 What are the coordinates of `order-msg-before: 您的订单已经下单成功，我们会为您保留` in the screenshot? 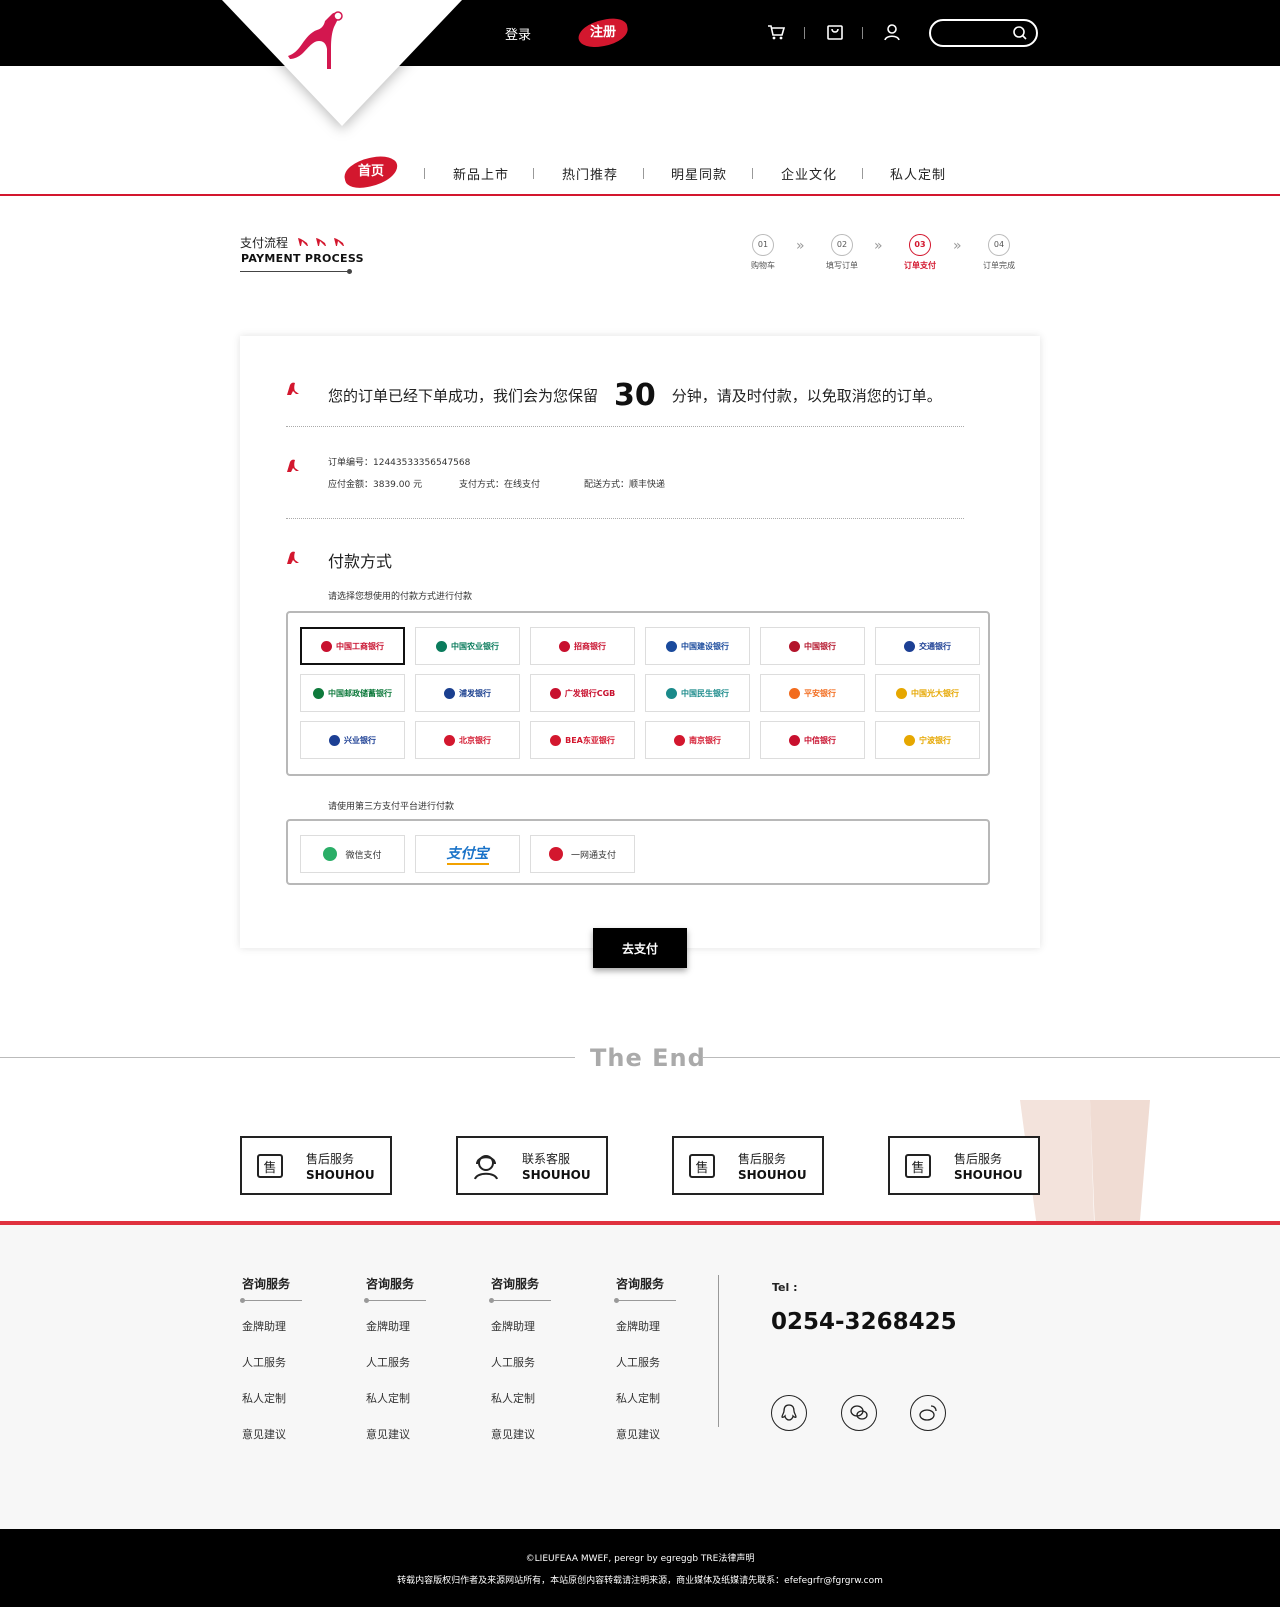 It's located at (463, 396).